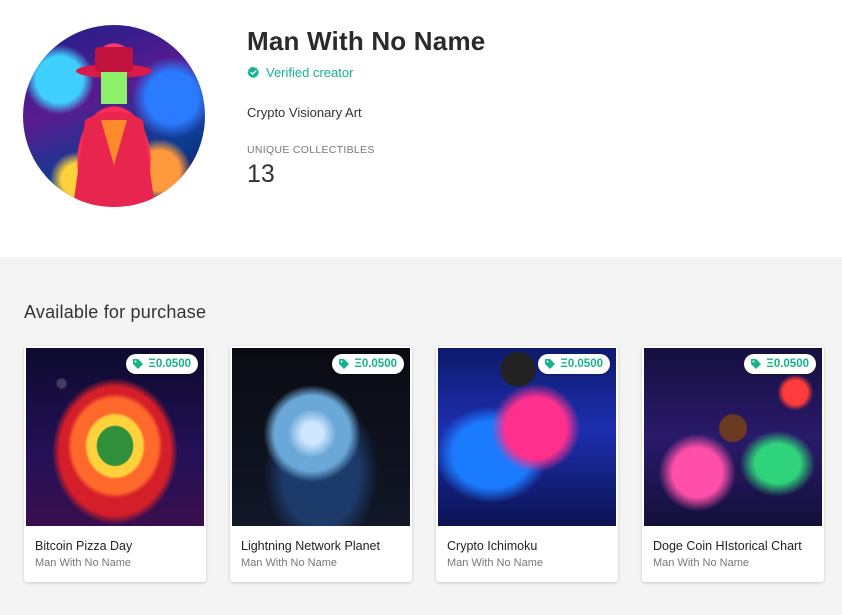 The image size is (842, 615). What do you see at coordinates (311, 150) in the screenshot?
I see `unique-collectibles-label: UNIQUE COLLECTIBLES` at bounding box center [311, 150].